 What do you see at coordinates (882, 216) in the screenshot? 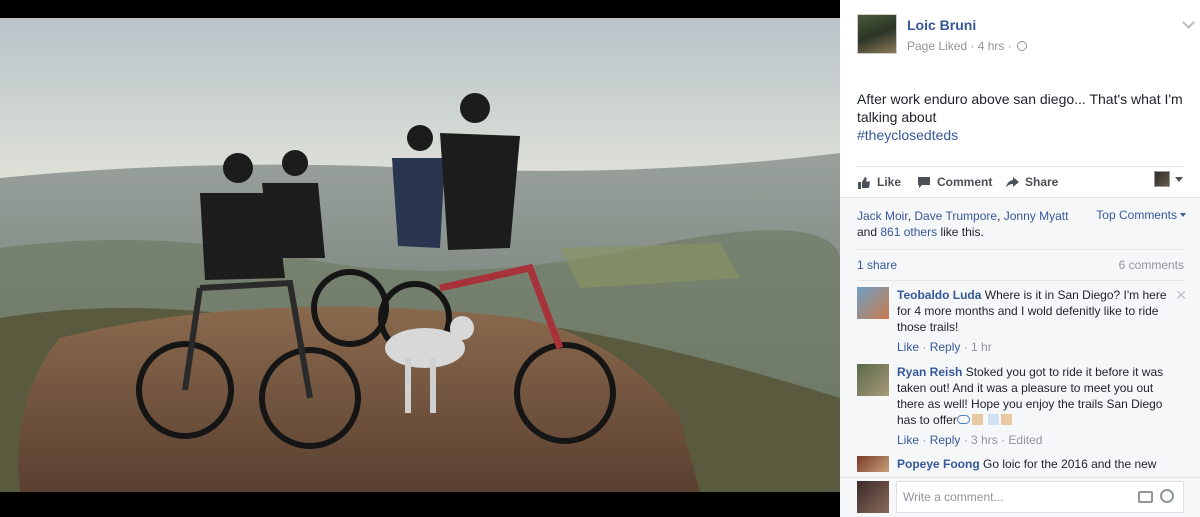
I see `liker-link: Jack Moir` at bounding box center [882, 216].